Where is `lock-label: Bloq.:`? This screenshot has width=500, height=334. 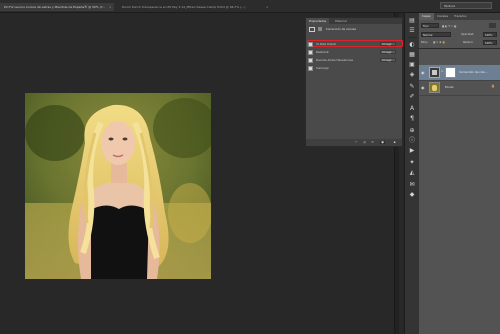 lock-label: Bloq.: is located at coordinates (425, 42).